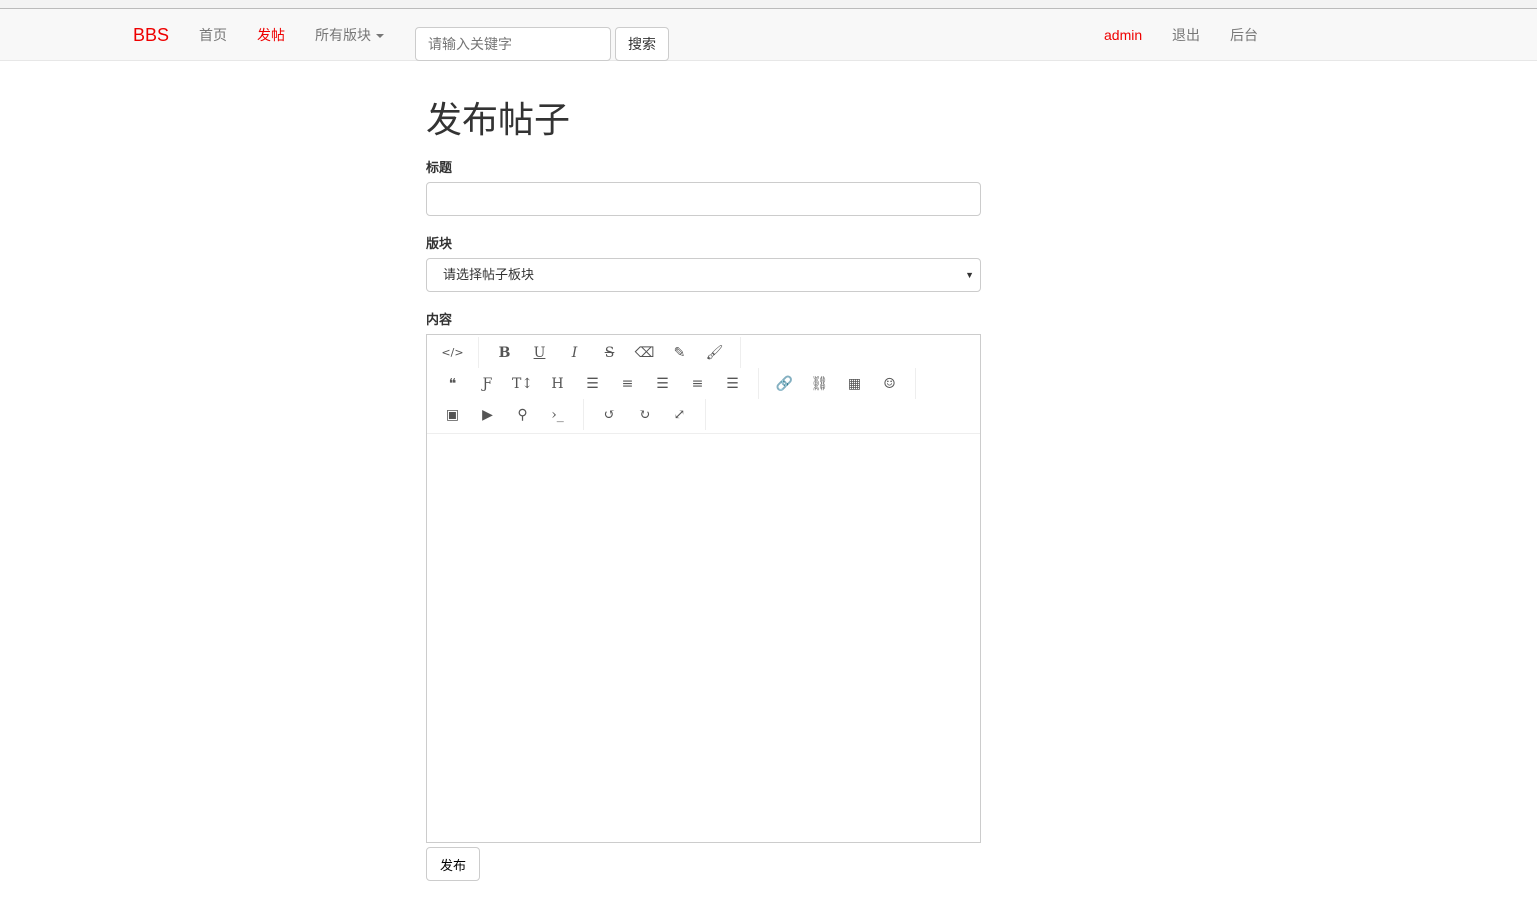 This screenshot has height=911, width=1537. Describe the element at coordinates (627, 383) in the screenshot. I see `ordered-list-icon: ≡` at that location.